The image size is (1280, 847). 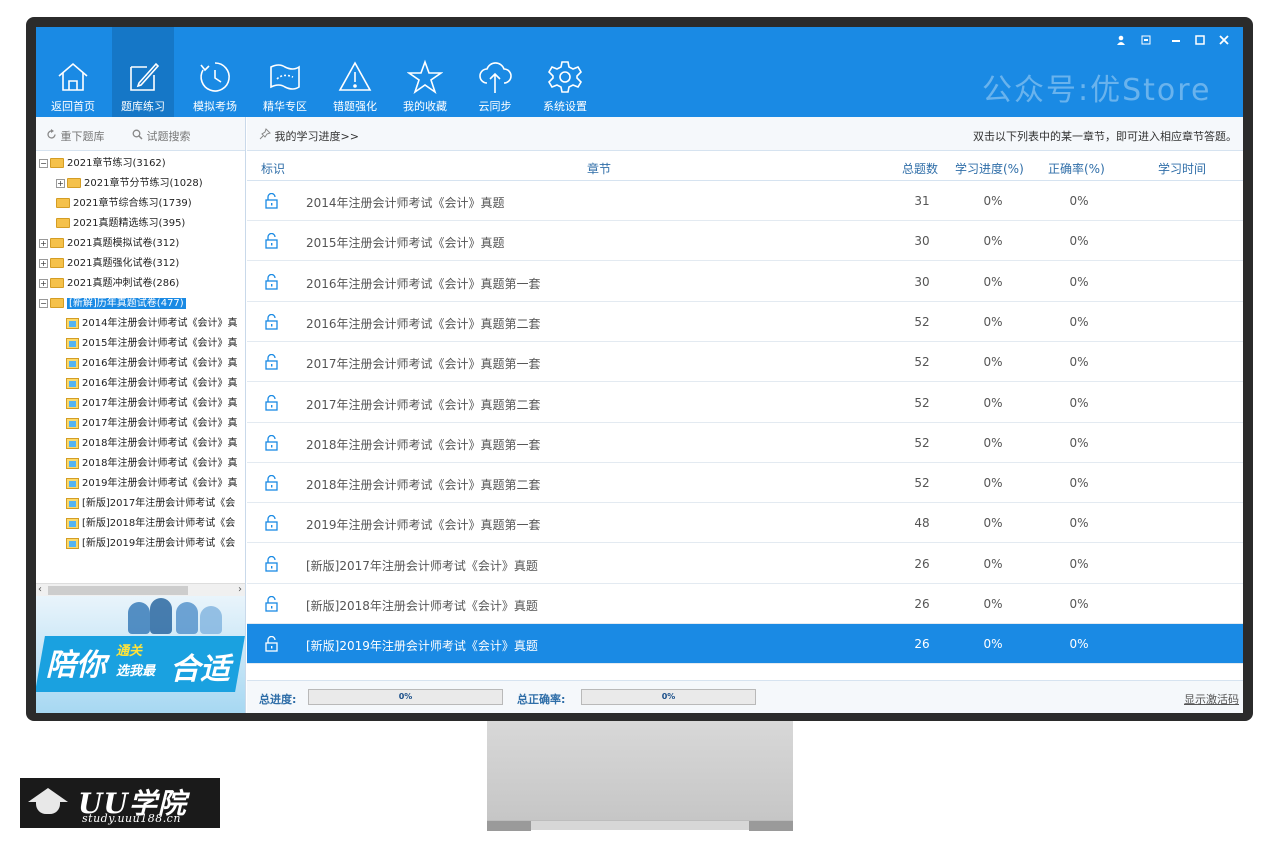 What do you see at coordinates (745, 604) in the screenshot?
I see `table-row: [新版]2018年注册会计师考试《会计》真题 26 0% 0%` at bounding box center [745, 604].